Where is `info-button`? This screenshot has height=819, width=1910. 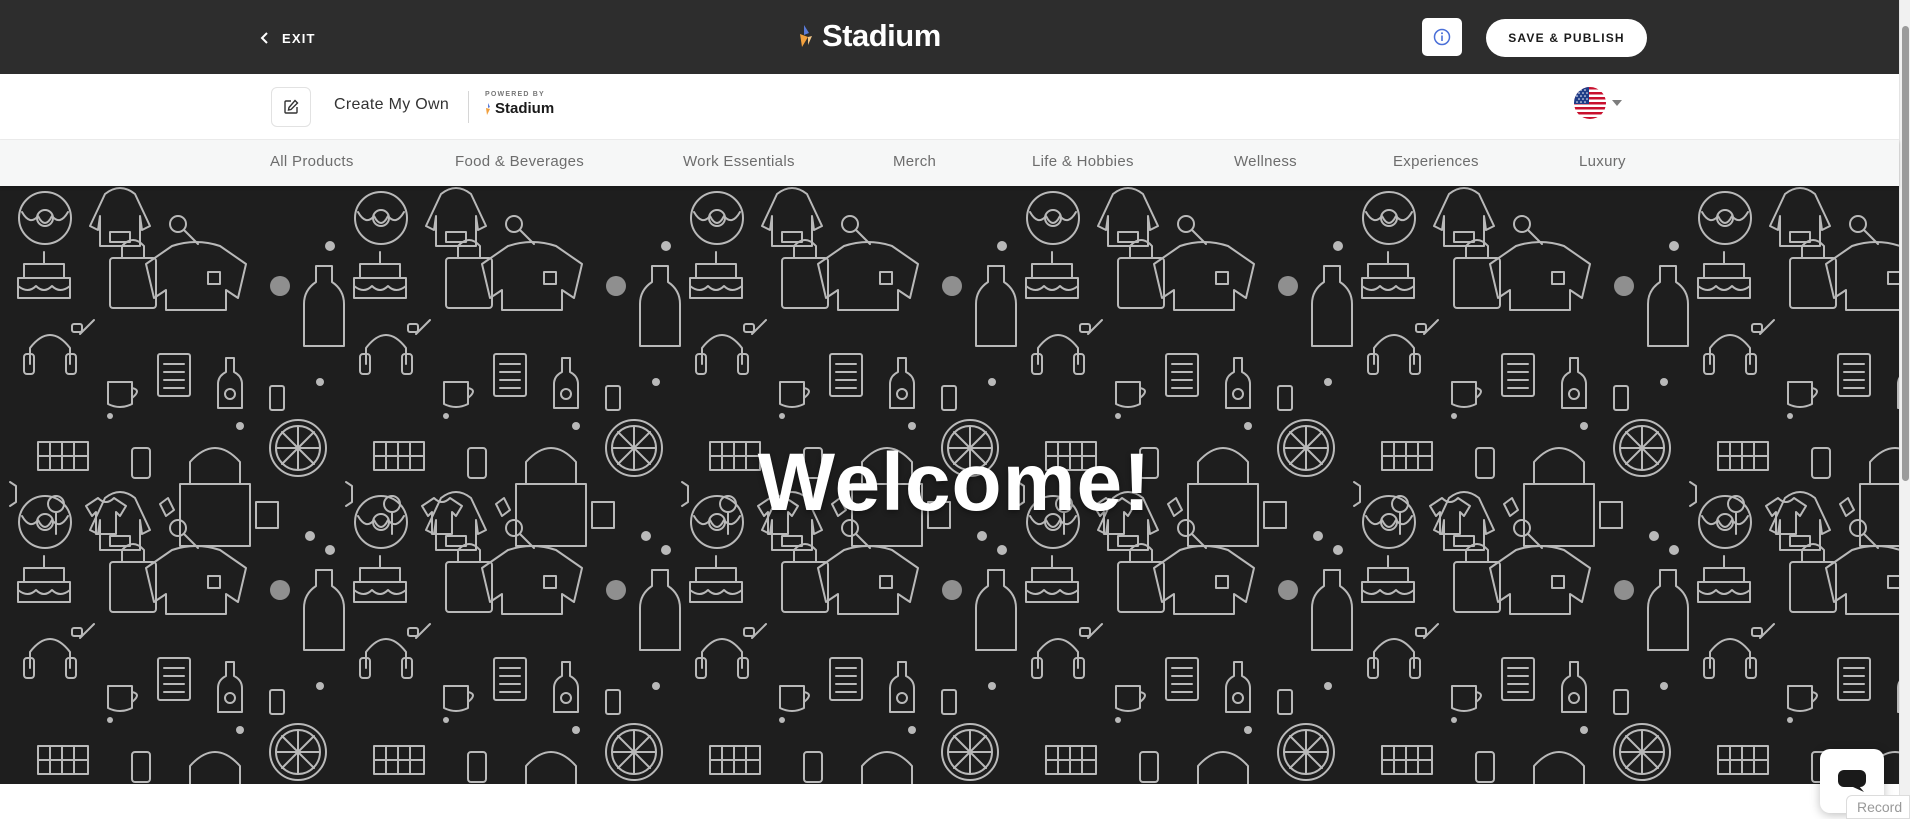 info-button is located at coordinates (1442, 37).